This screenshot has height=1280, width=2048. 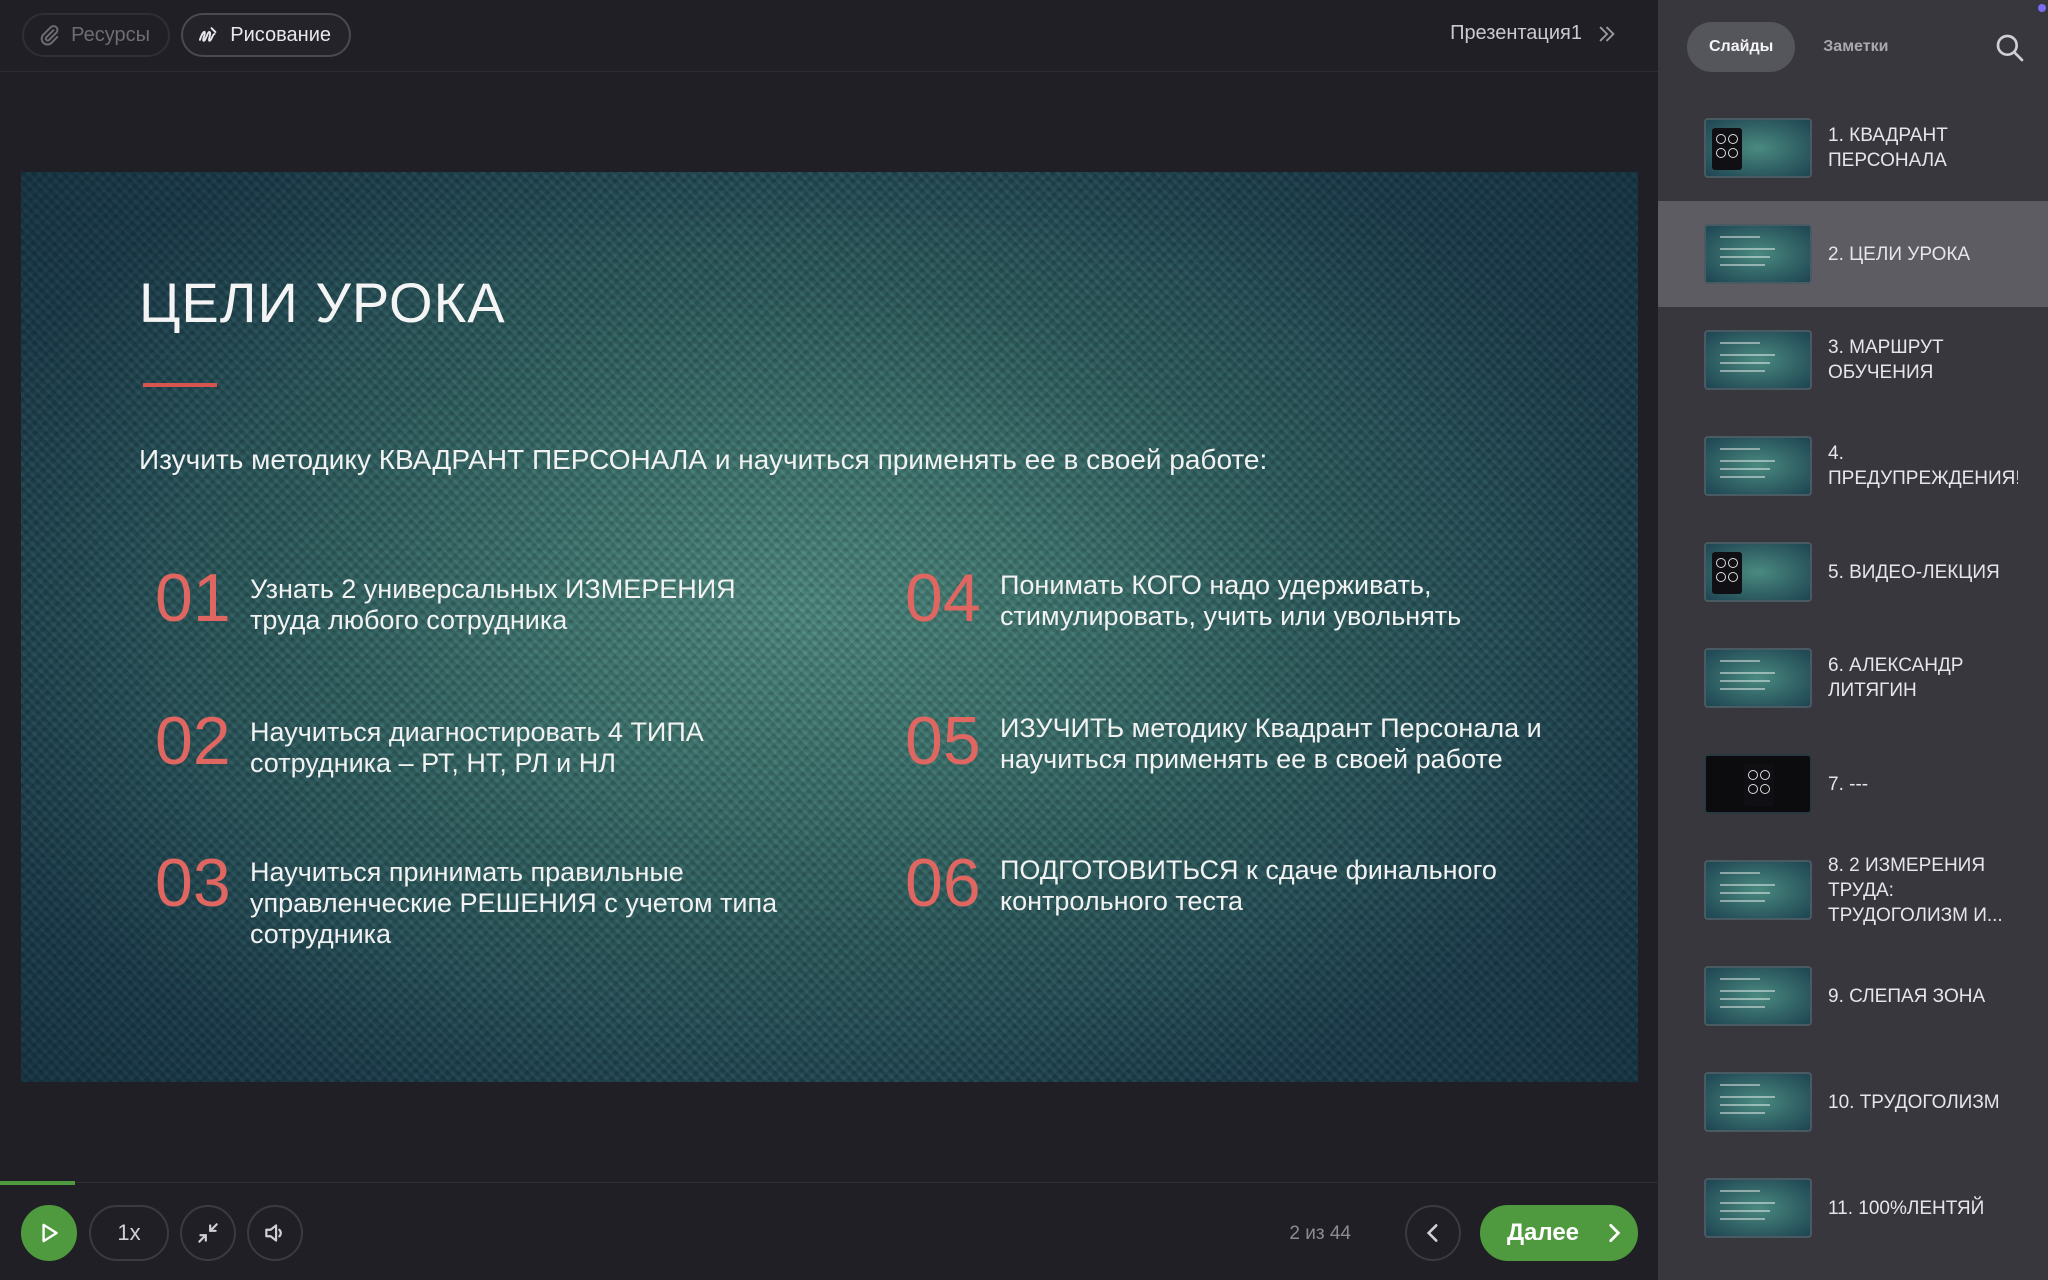 I want to click on volume-icon, so click(x=273, y=1233).